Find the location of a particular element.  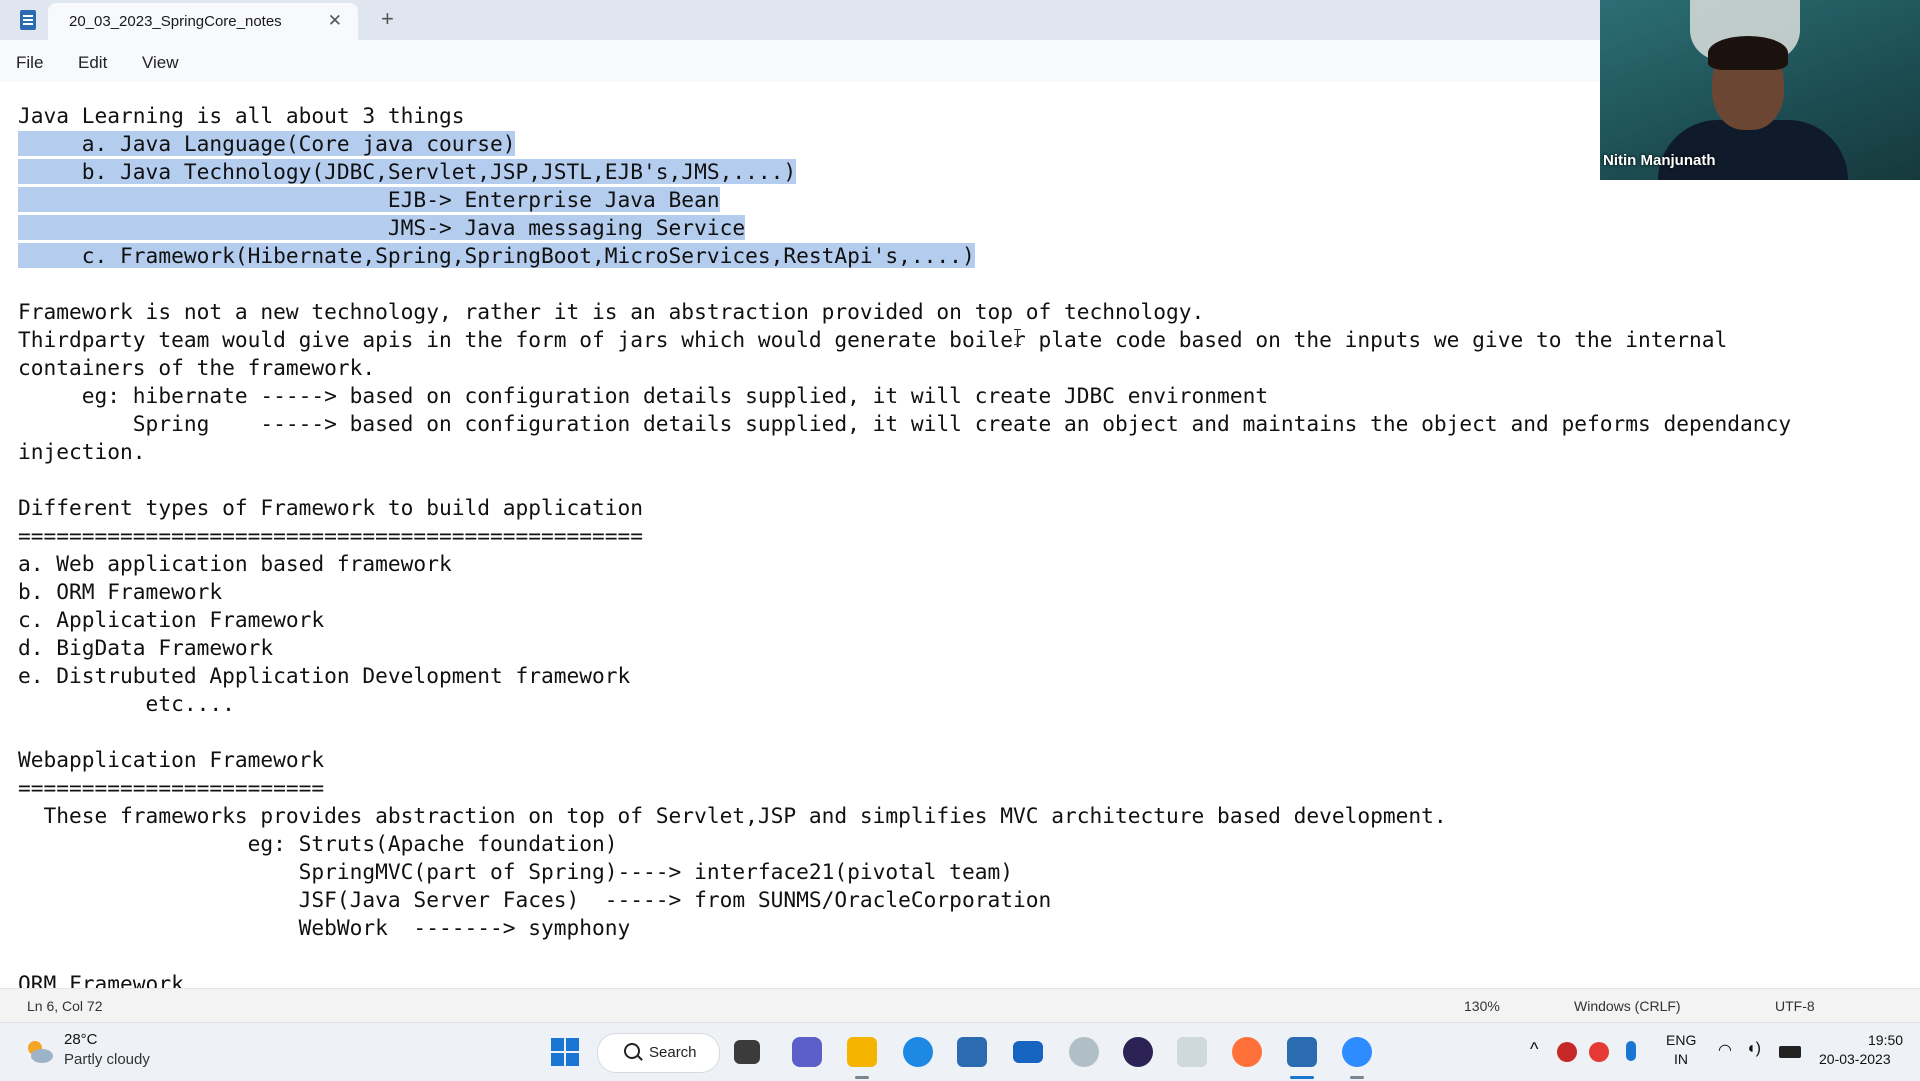

battery-icon is located at coordinates (1790, 1052).